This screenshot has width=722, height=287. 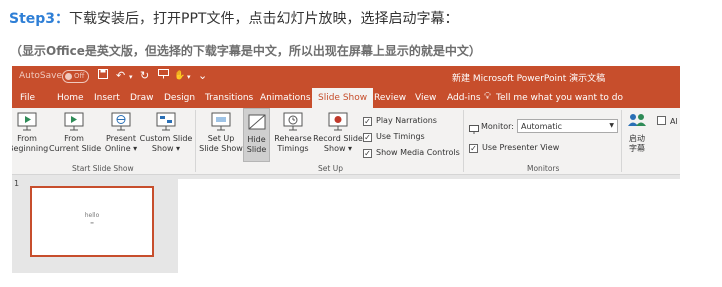 What do you see at coordinates (179, 98) in the screenshot?
I see `tab-design: Design` at bounding box center [179, 98].